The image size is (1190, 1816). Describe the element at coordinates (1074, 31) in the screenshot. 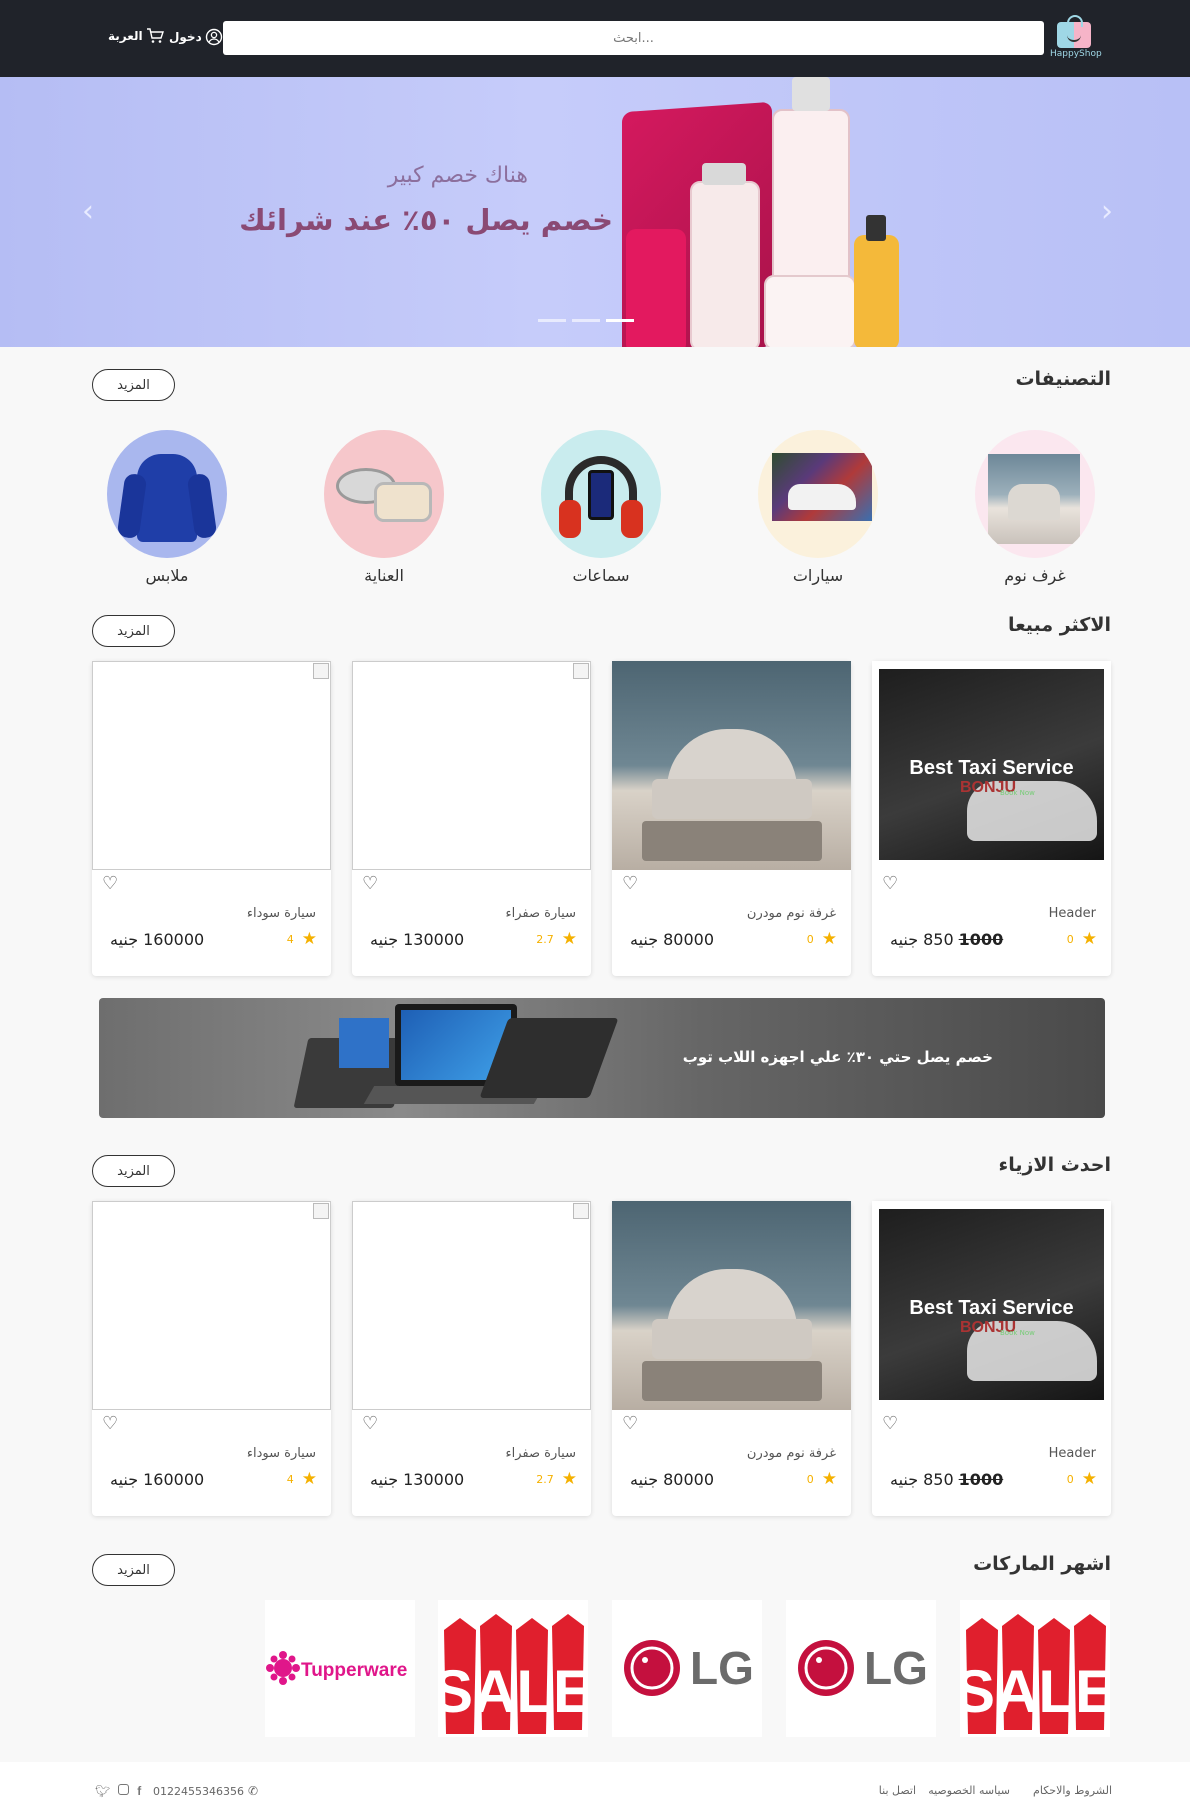

I see `shopping-bag-icon` at that location.